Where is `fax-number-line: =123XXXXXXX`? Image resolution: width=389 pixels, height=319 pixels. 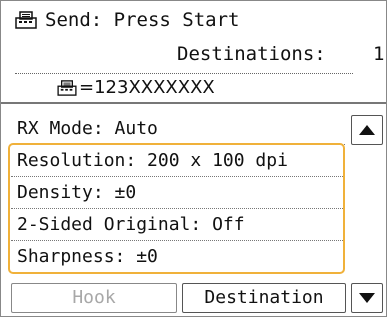 fax-number-line: =123XXXXXXX is located at coordinates (136, 88).